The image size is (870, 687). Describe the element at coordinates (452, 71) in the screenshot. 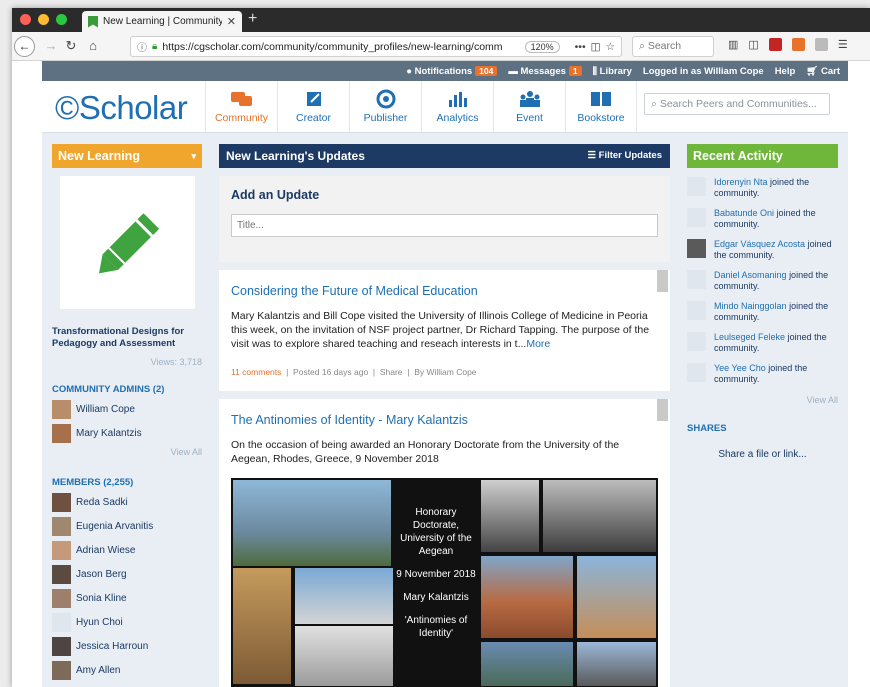

I see `notifications-link: ● Notifications 104` at that location.